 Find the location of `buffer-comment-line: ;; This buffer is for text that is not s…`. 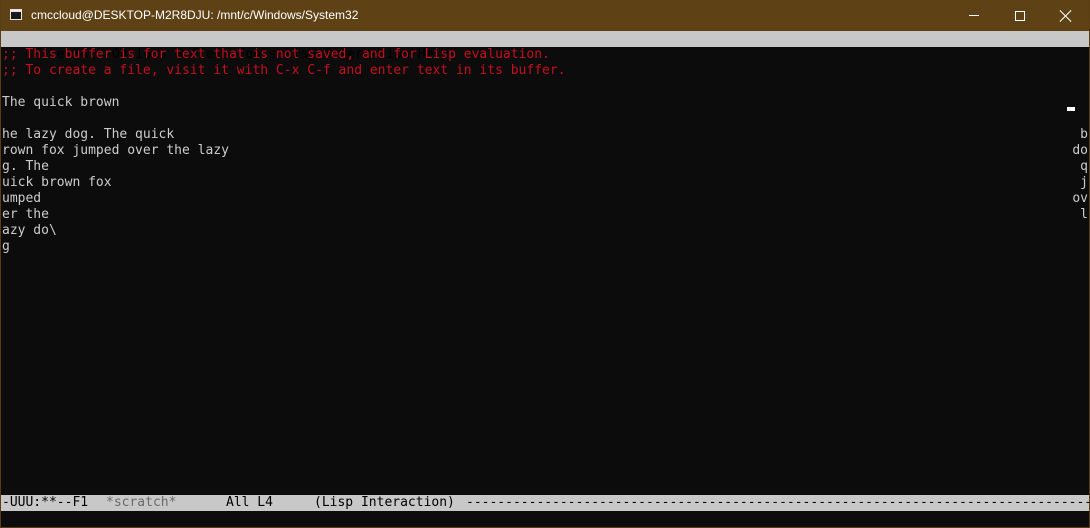

buffer-comment-line: ;; This buffer is for text that is not s… is located at coordinates (276, 54).